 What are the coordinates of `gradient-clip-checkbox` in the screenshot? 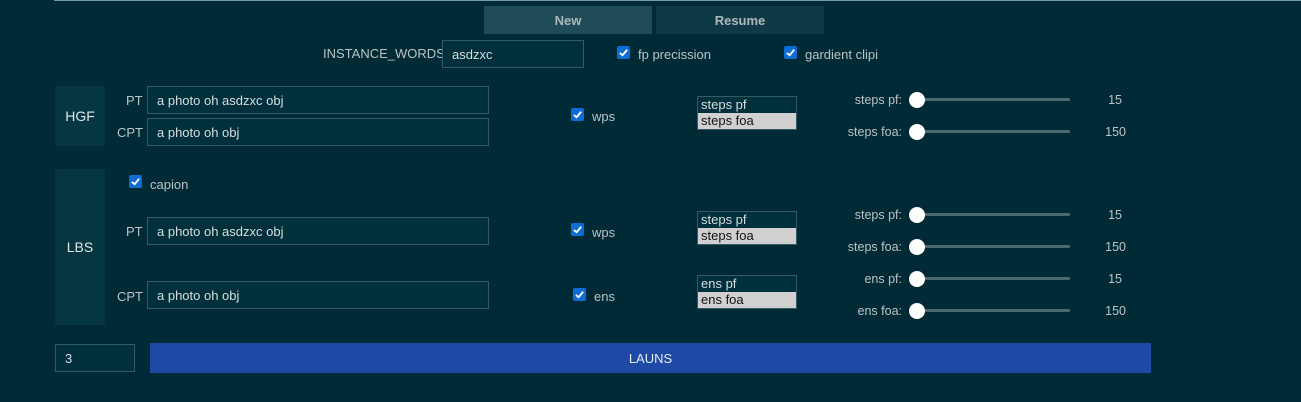 It's located at (790, 52).